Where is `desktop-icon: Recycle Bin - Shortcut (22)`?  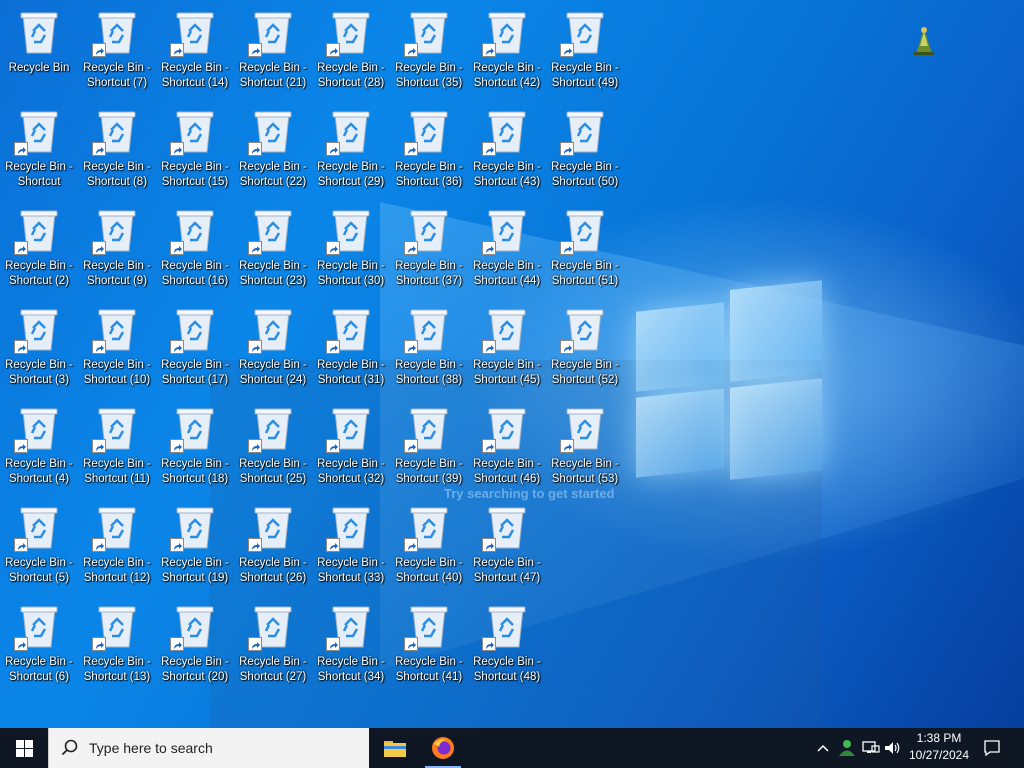
desktop-icon: Recycle Bin - Shortcut (22) is located at coordinates (273, 151).